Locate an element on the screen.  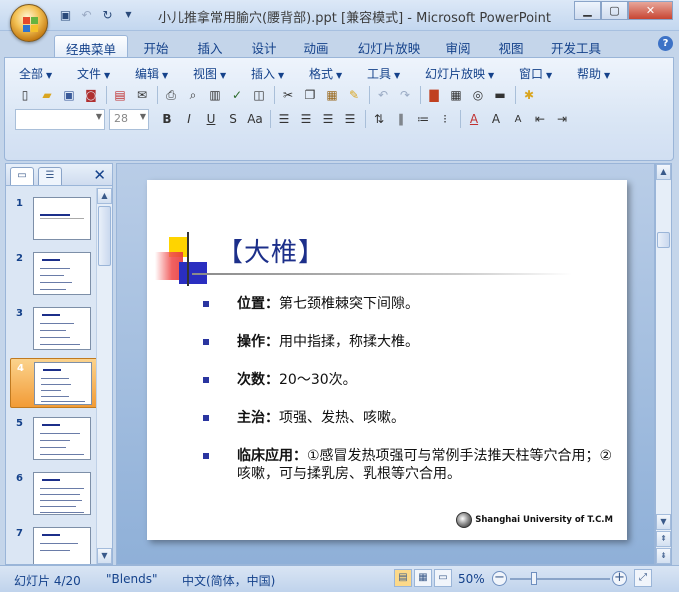
customize-qat-icon: ▼ is located at coordinates (128, 14).